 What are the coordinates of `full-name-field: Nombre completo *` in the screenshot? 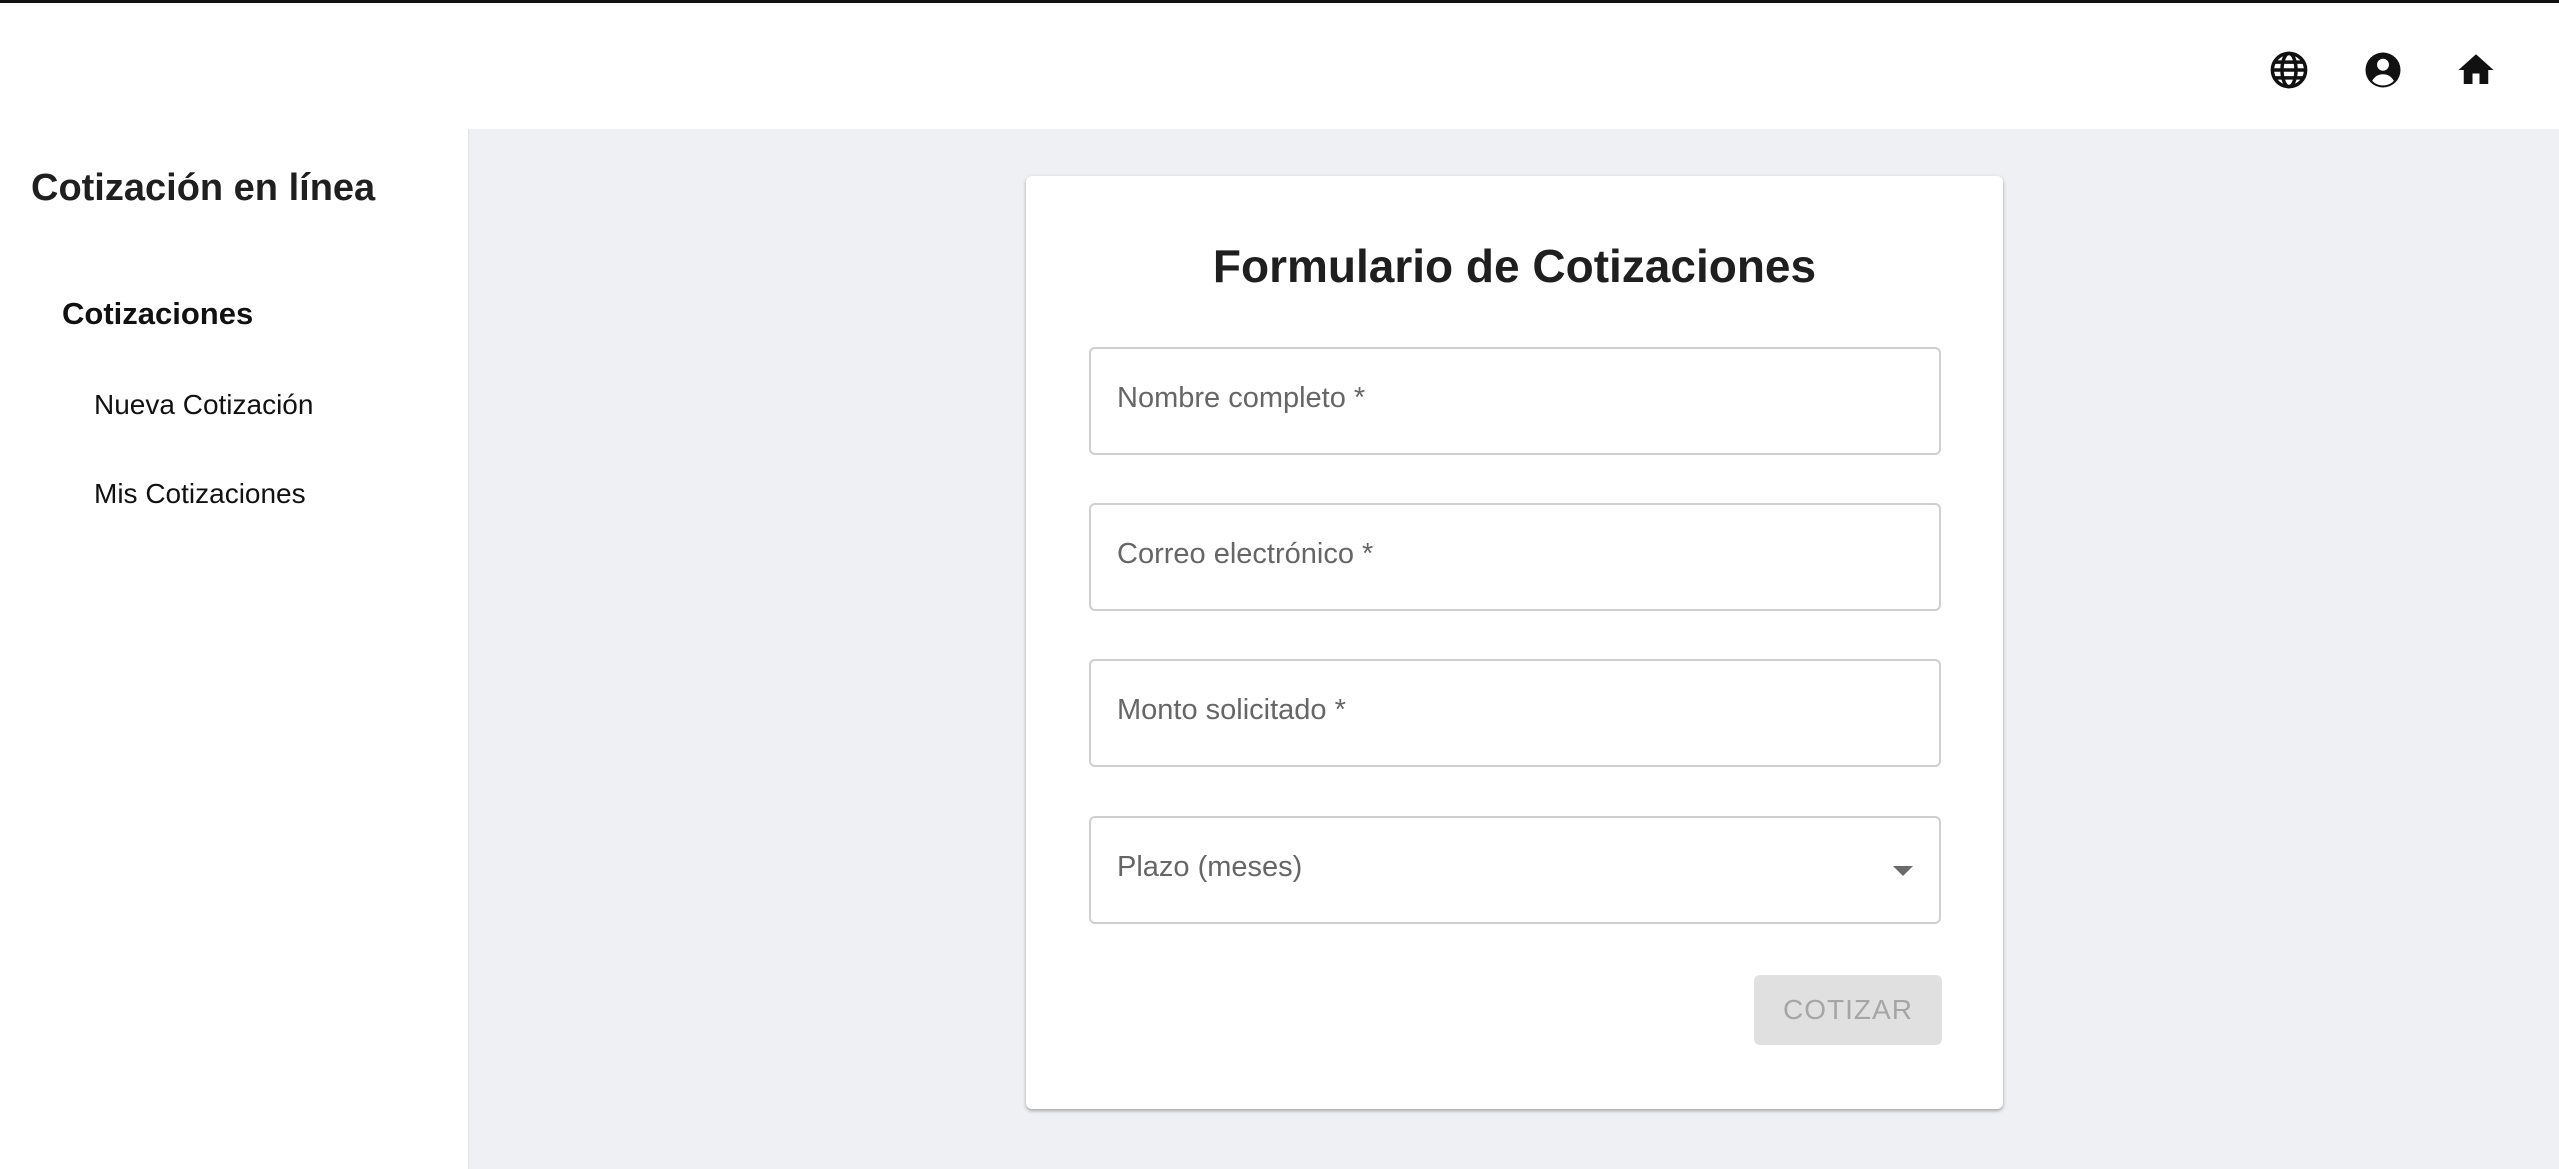 It's located at (1515, 401).